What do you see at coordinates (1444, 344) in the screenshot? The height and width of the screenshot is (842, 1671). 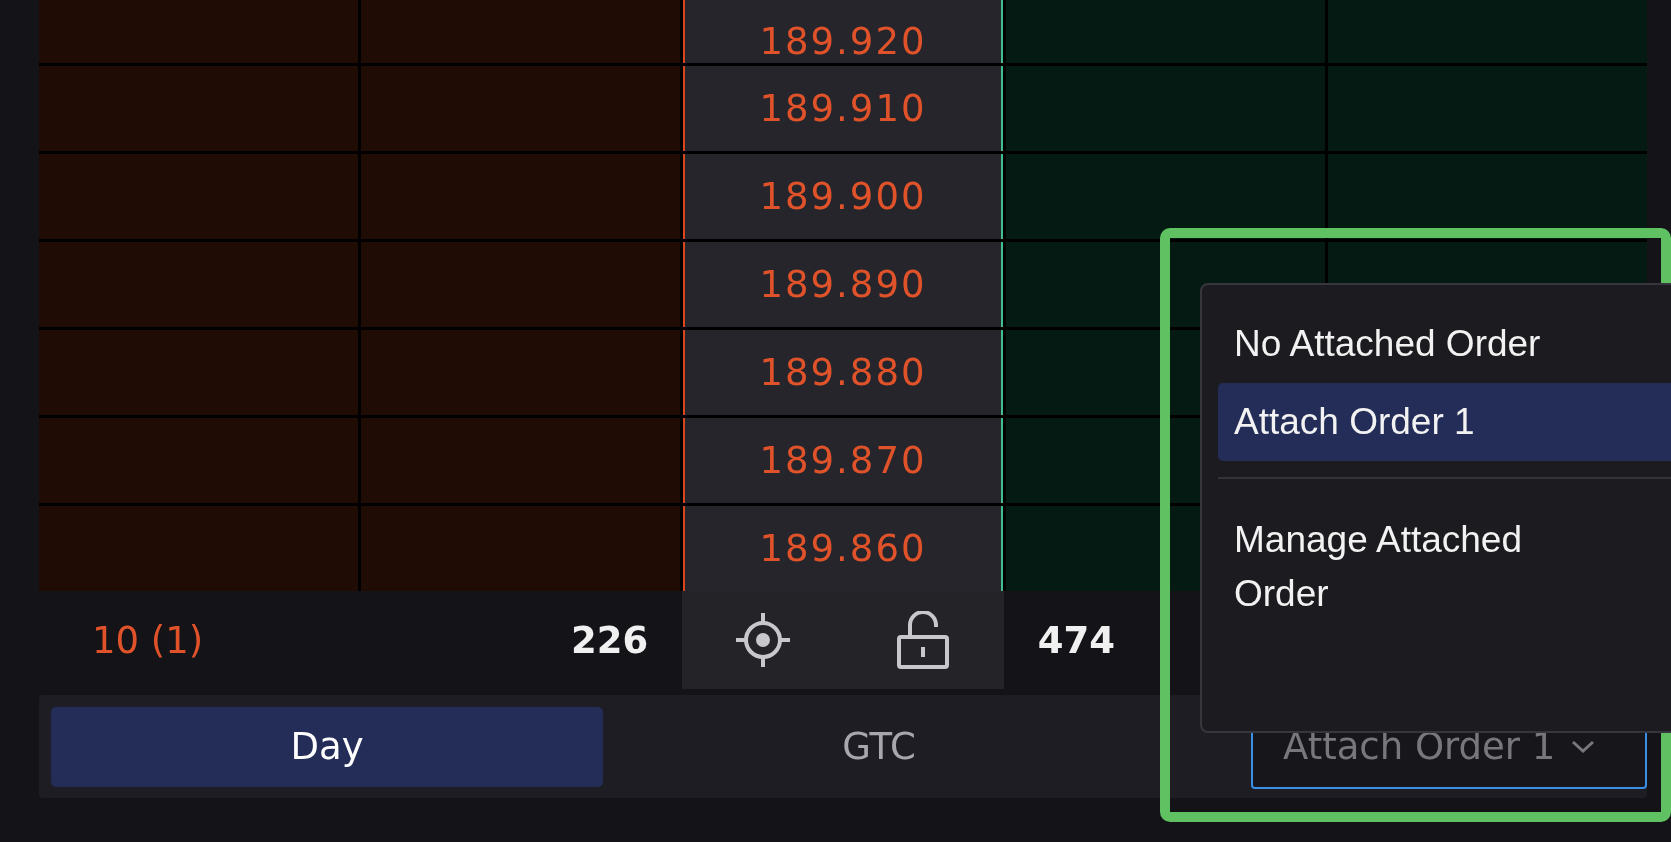 I see `menu-item: No Attached Order` at bounding box center [1444, 344].